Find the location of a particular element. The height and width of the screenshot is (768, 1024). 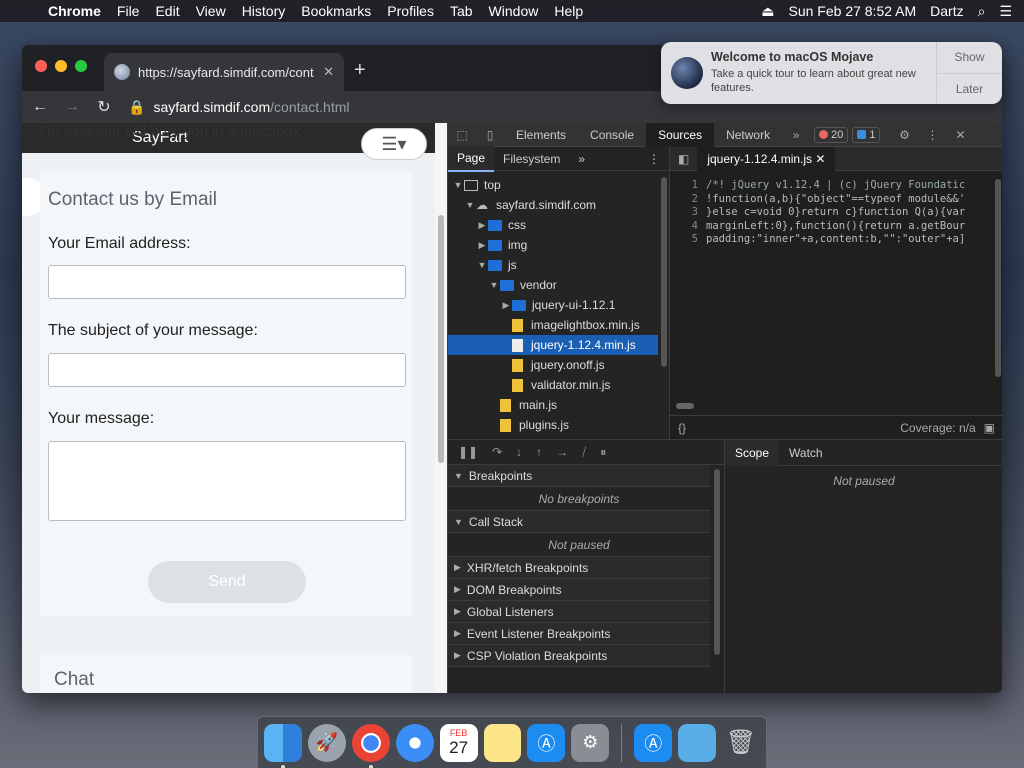

menu-button: ☰▾ is located at coordinates (394, 144).